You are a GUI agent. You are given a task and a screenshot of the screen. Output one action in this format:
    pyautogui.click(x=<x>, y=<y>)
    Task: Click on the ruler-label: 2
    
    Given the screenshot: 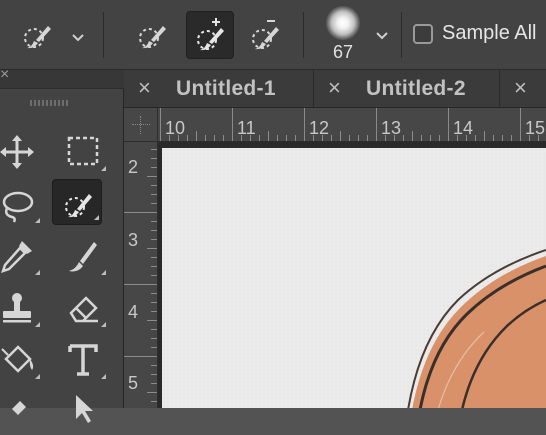 What is the action you would take?
    pyautogui.click(x=133, y=167)
    